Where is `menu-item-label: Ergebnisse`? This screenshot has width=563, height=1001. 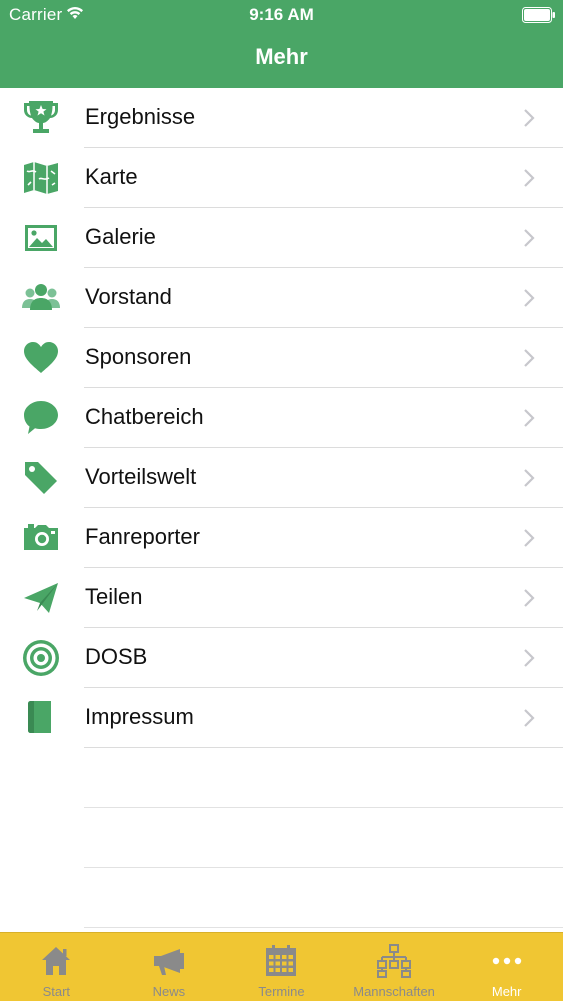
menu-item-label: Ergebnisse is located at coordinates (140, 116).